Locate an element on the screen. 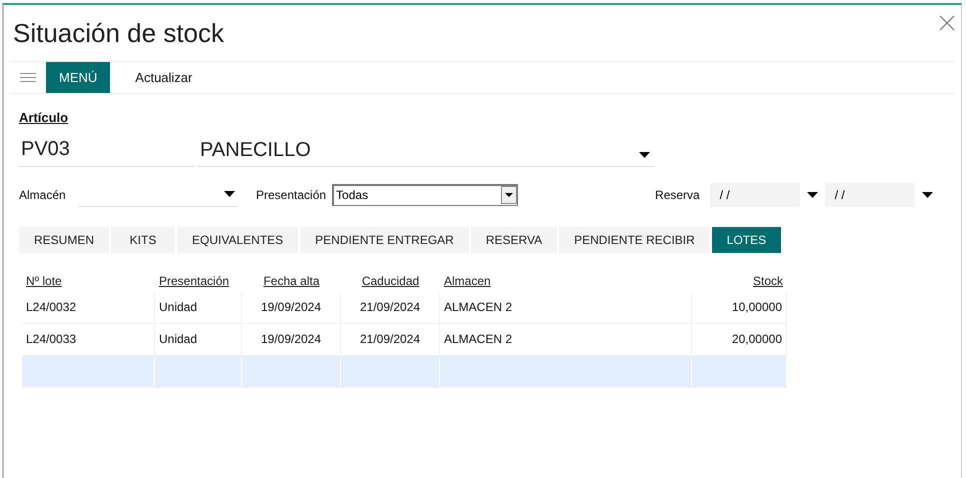 The image size is (966, 478). tab: EQUIVALENTES is located at coordinates (237, 239).